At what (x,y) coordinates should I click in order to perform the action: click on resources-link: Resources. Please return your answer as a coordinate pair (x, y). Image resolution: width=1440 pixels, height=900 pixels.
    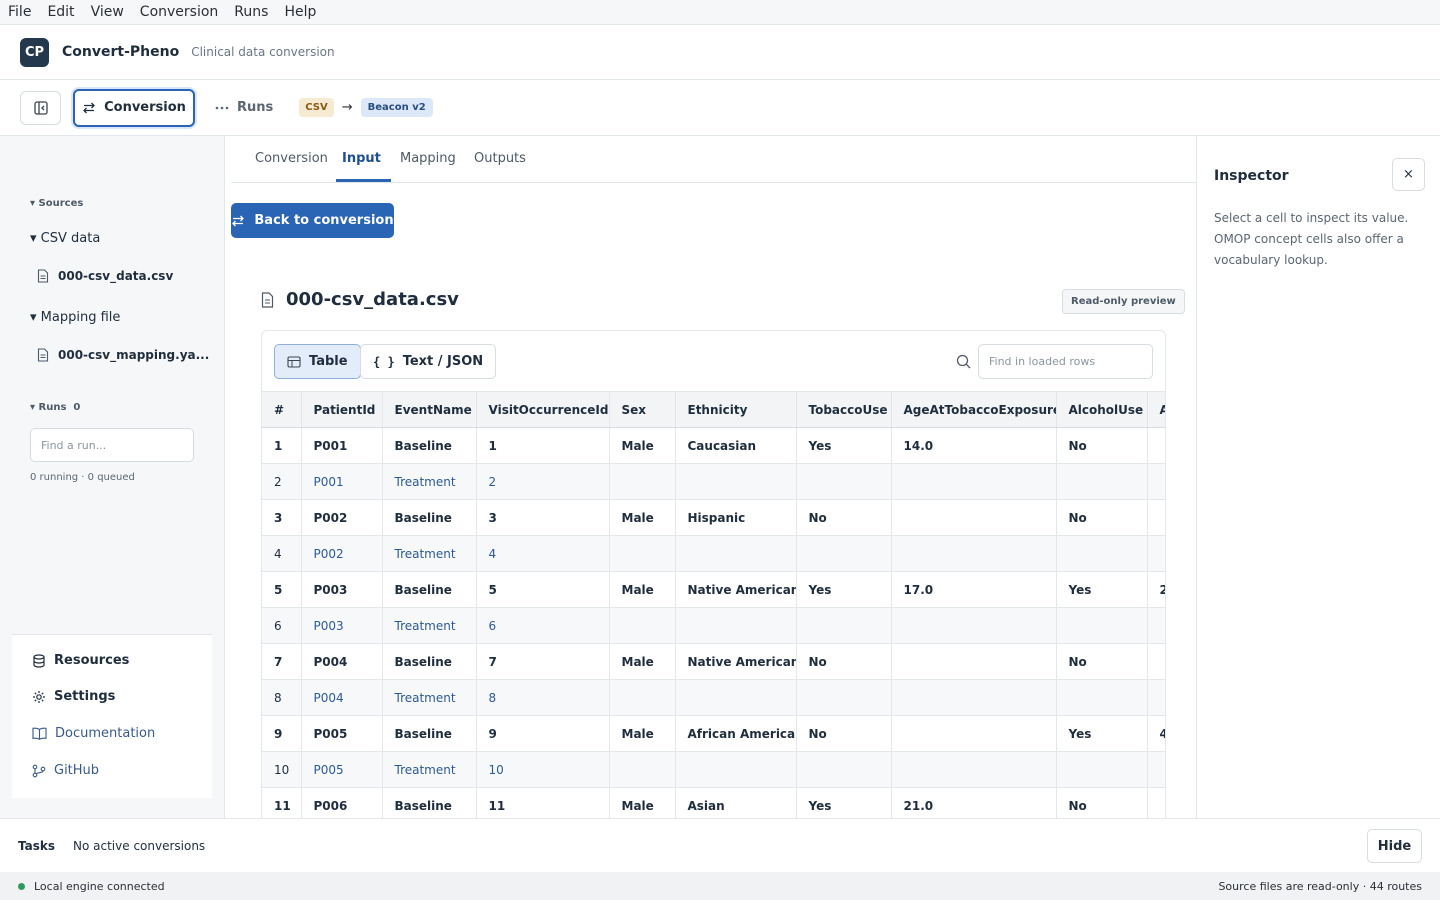
    Looking at the image, I should click on (80, 660).